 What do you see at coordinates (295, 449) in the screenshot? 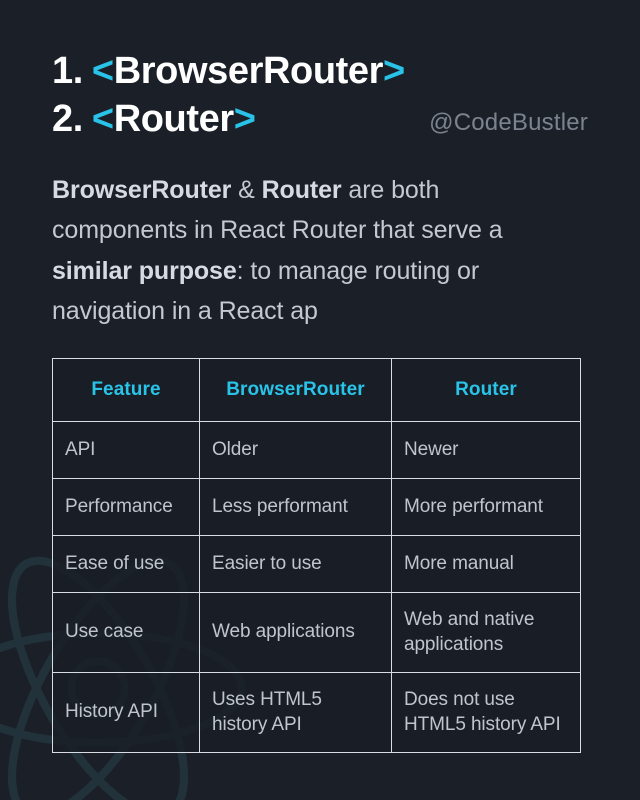
I see `cell-browserrouter: Older` at bounding box center [295, 449].